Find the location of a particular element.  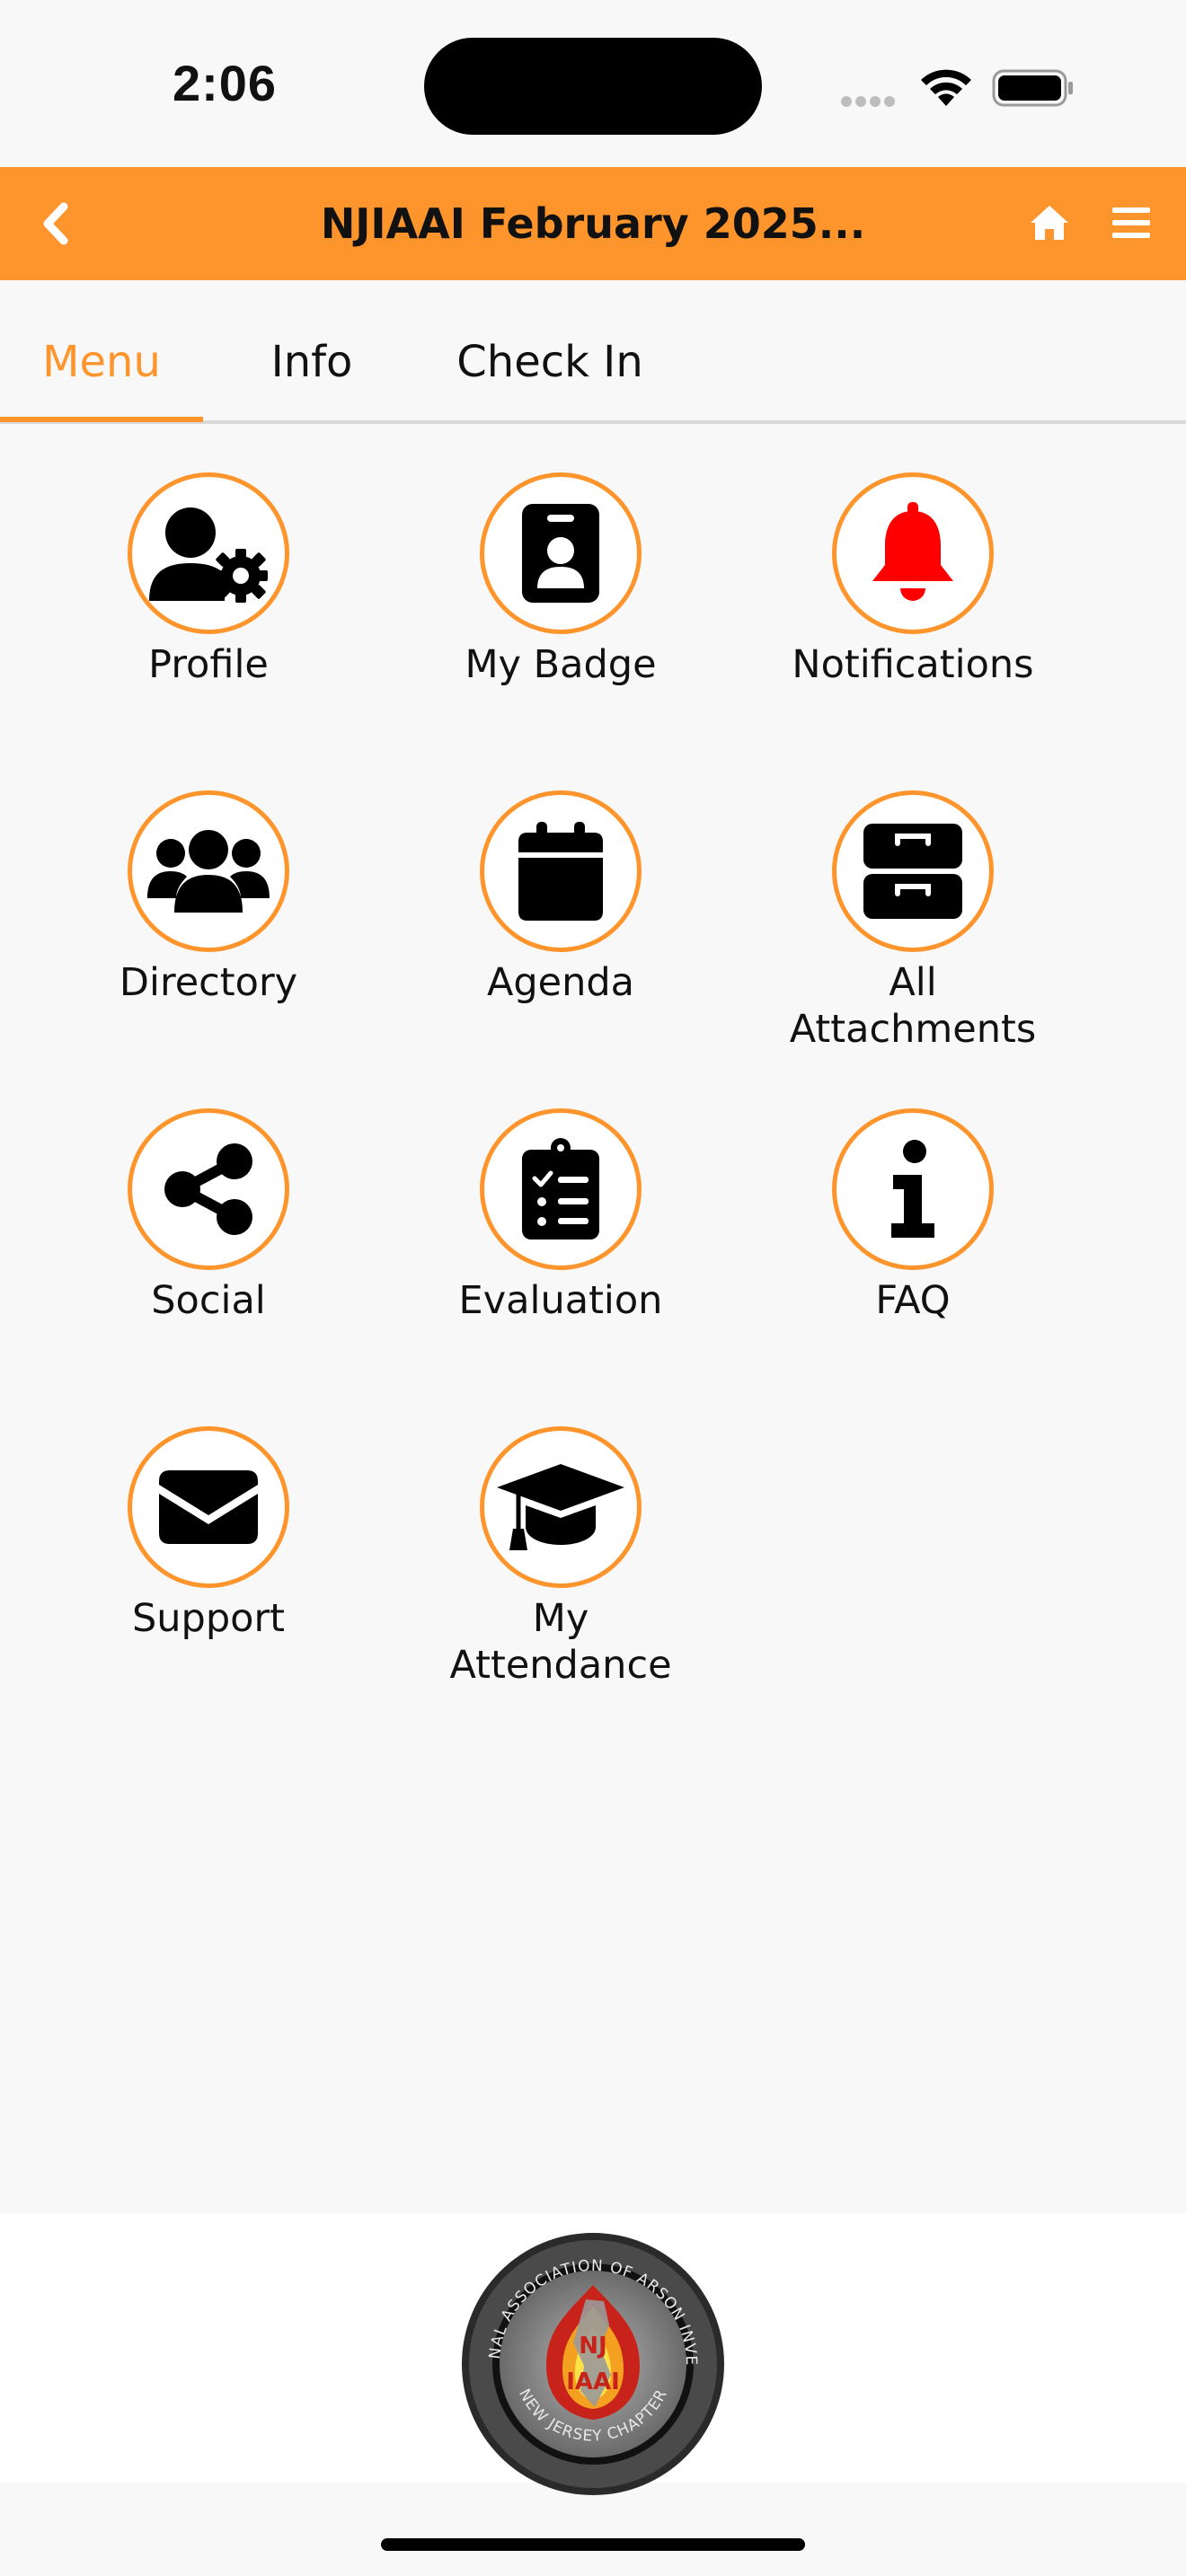

menu-item-support: Support is located at coordinates (208, 1534).